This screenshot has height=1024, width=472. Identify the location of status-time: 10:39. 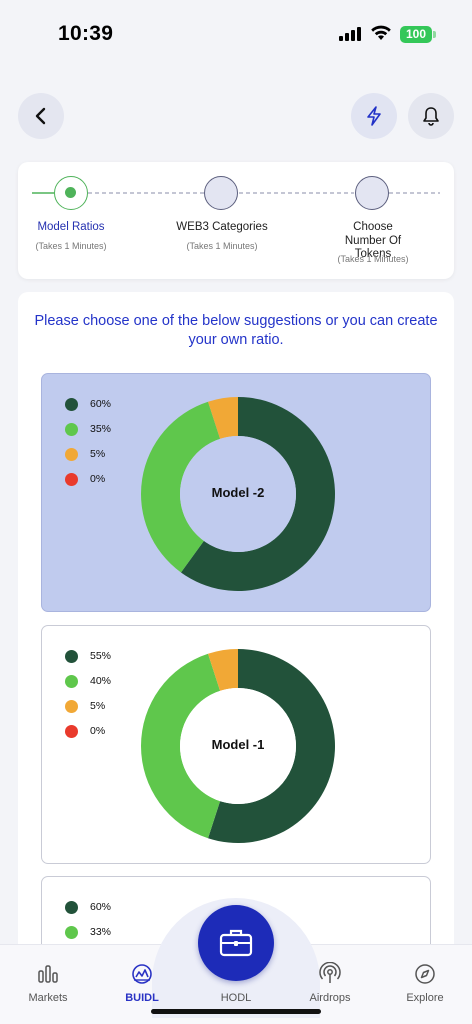
(86, 33).